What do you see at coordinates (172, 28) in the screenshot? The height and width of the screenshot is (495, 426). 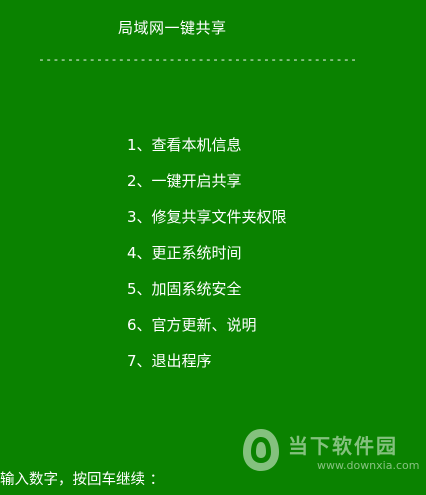 I see `menu-title: 局域网一键共享` at bounding box center [172, 28].